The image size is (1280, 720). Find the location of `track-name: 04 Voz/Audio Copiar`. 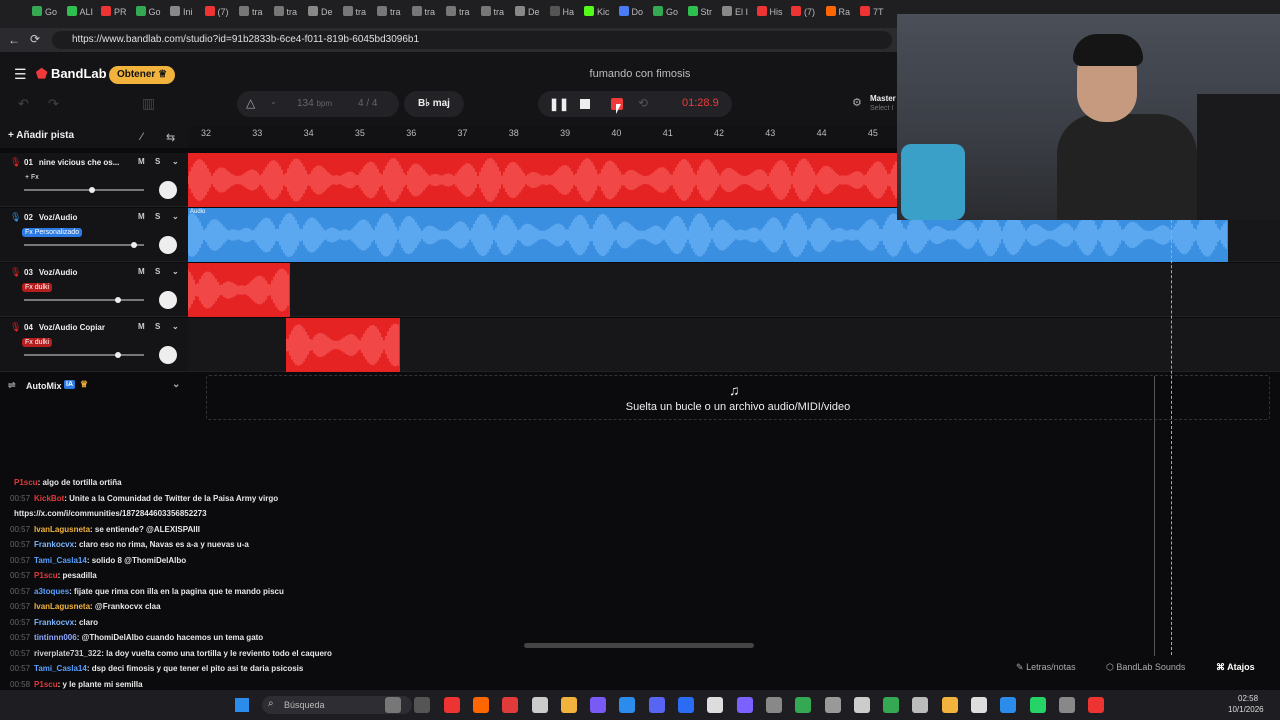

track-name: 04 Voz/Audio Copiar is located at coordinates (64, 327).